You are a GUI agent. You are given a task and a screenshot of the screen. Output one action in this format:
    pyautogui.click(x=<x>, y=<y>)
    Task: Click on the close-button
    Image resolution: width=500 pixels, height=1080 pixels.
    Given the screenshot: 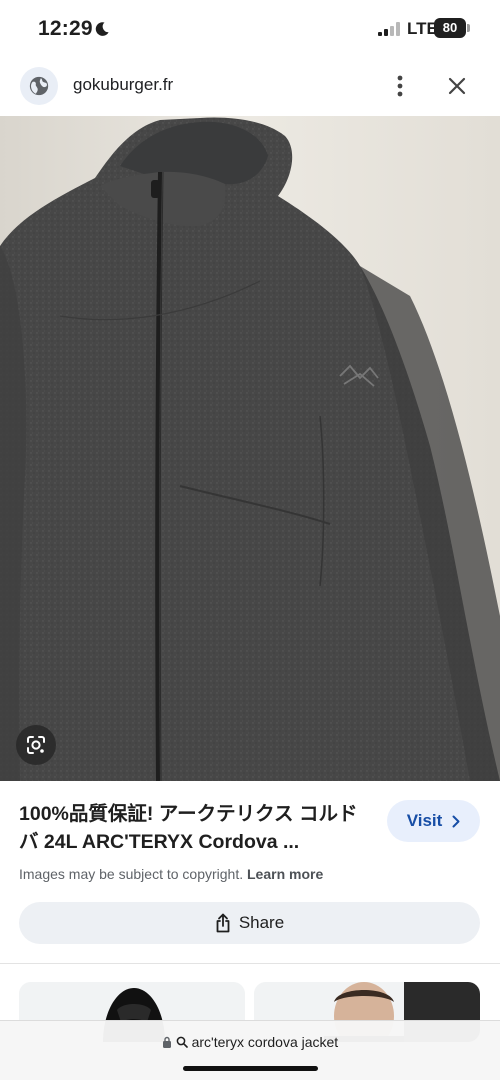 What is the action you would take?
    pyautogui.click(x=457, y=86)
    